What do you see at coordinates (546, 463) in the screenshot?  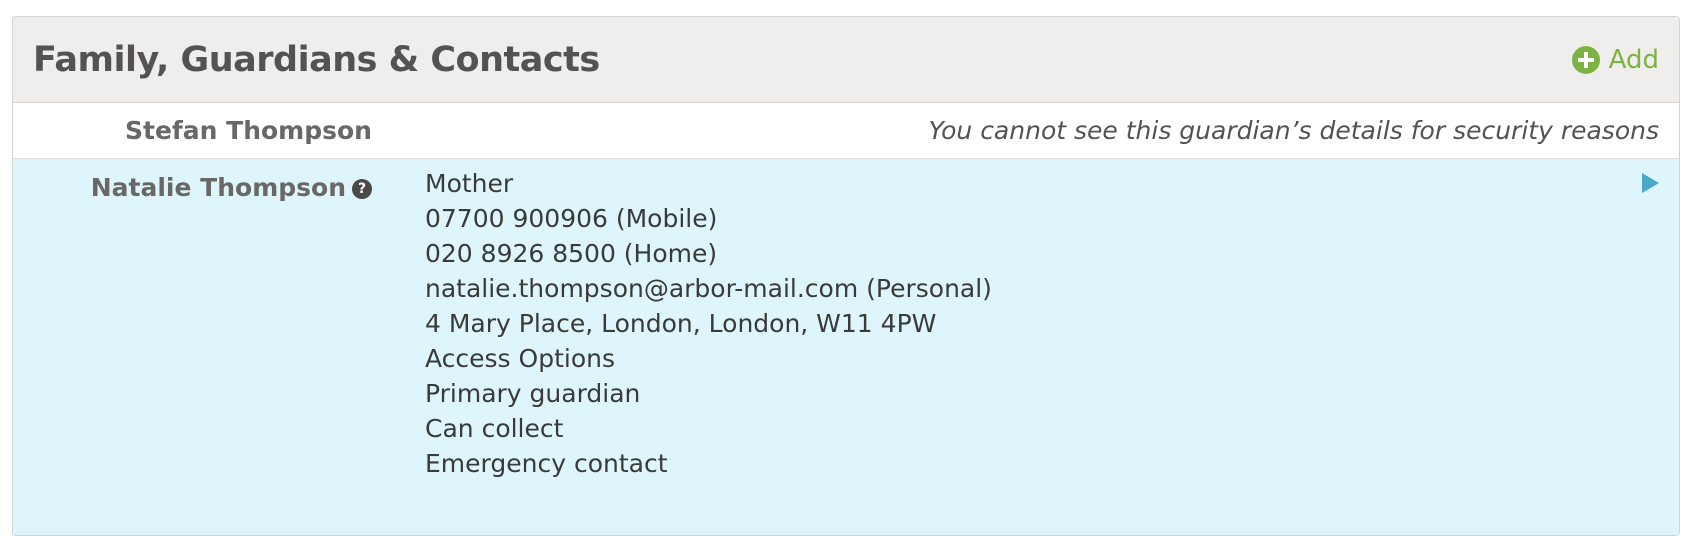 I see `detail-emergency-contact: Emergency contact` at bounding box center [546, 463].